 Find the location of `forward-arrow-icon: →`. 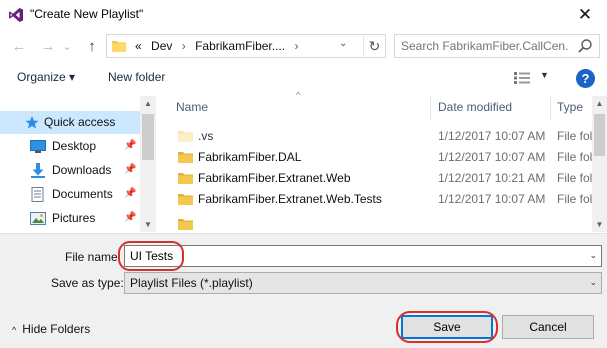

forward-arrow-icon: → is located at coordinates (48, 46).